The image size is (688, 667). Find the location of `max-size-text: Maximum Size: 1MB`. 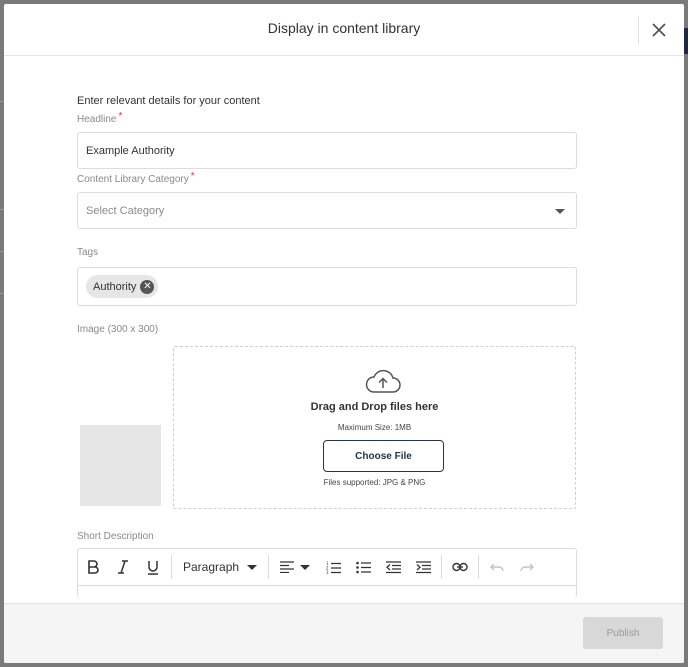

max-size-text: Maximum Size: 1MB is located at coordinates (374, 427).